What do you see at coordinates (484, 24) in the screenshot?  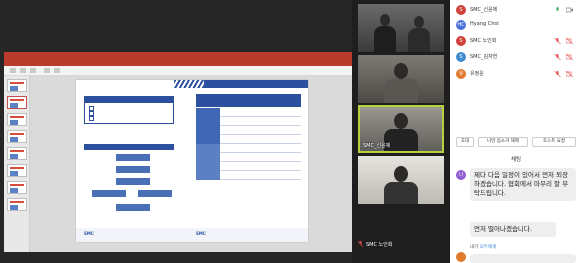 I see `participant-name: Hyang Choi` at bounding box center [484, 24].